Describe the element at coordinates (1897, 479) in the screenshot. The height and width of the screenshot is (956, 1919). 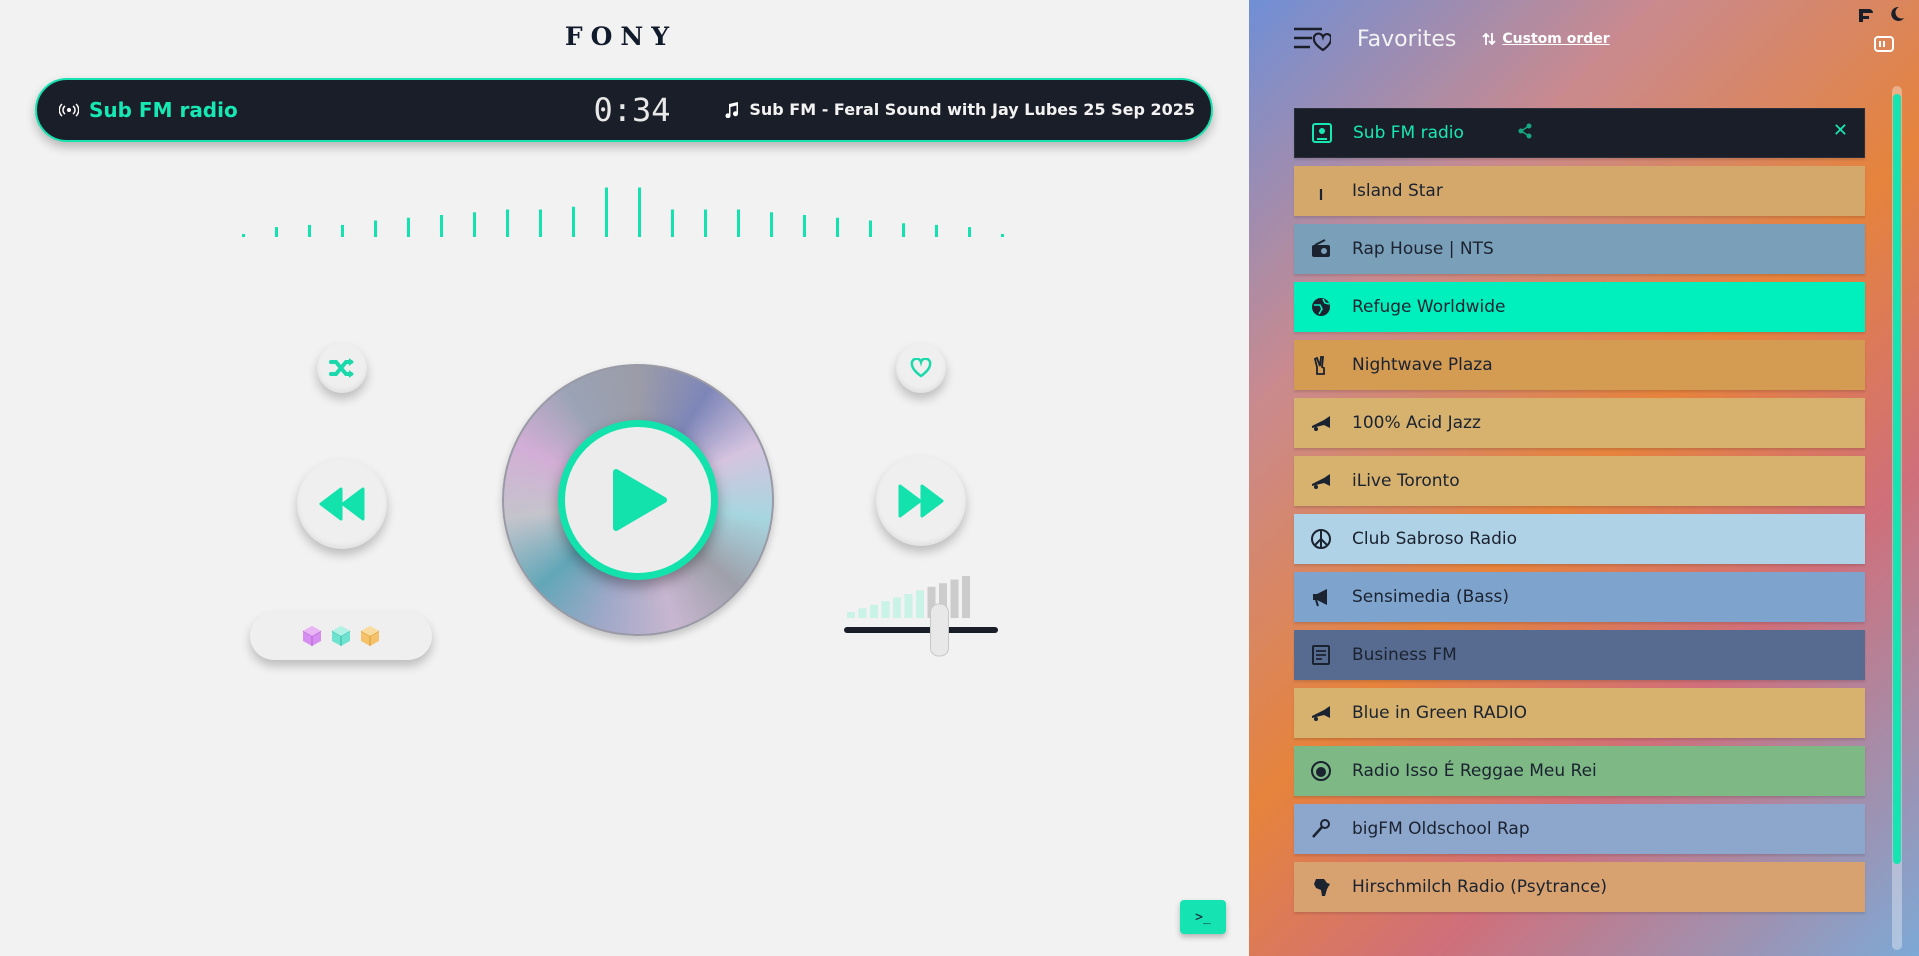
I see `scrollbar-thumb` at that location.